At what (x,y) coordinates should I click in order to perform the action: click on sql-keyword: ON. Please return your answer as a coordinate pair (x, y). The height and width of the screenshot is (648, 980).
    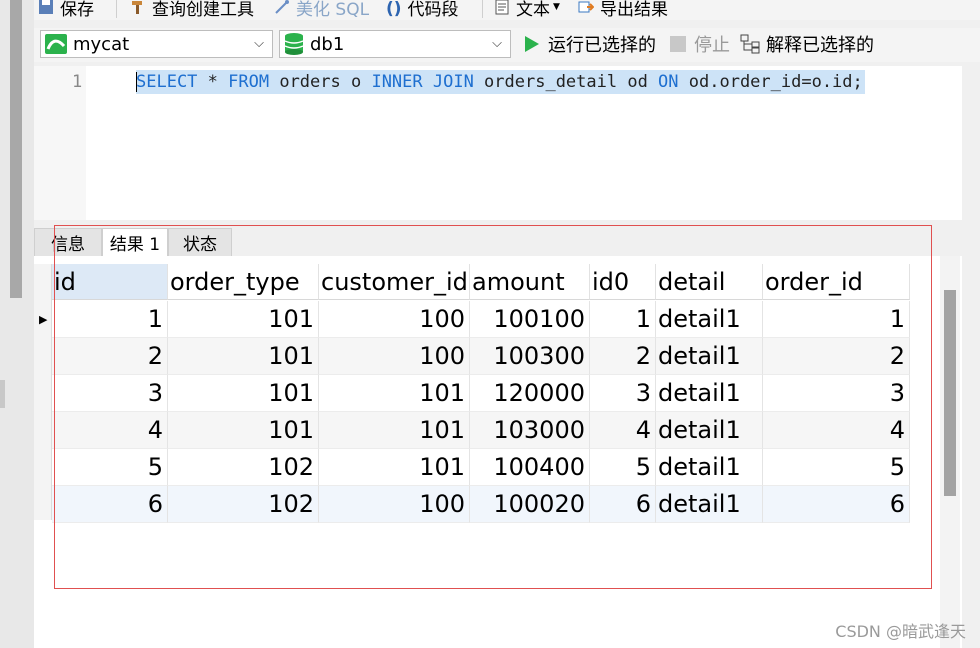
    Looking at the image, I should click on (668, 82).